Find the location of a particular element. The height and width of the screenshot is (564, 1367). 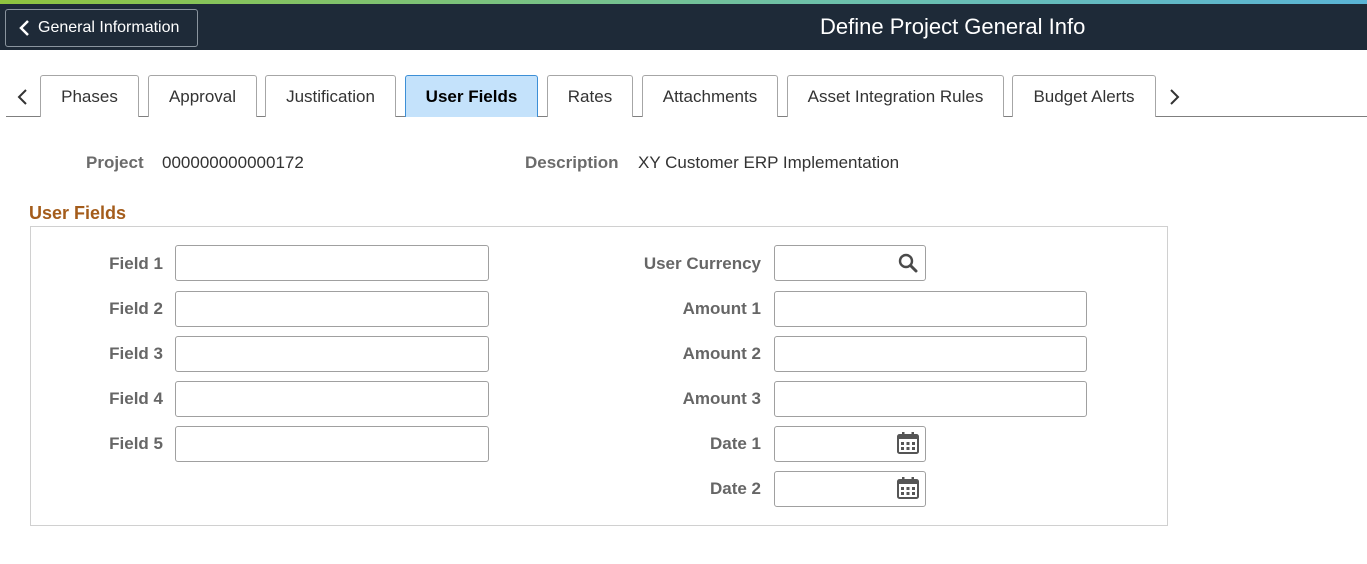

field-3-label: Field 3 is located at coordinates (136, 353).